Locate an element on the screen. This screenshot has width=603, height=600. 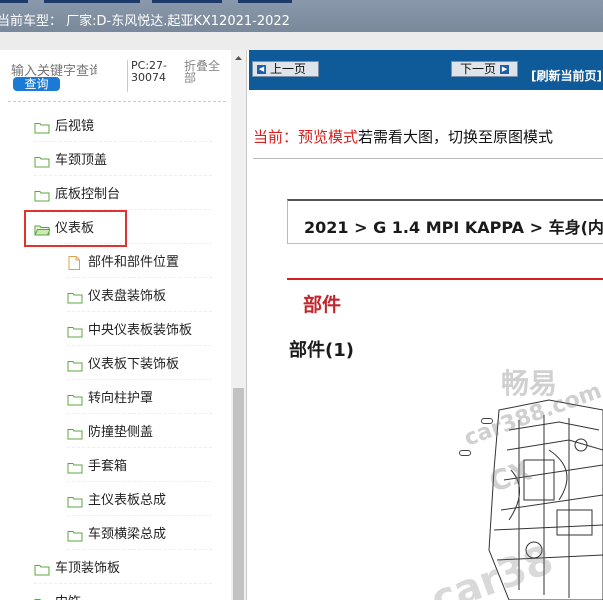
tree-item: 转向柱护罩 is located at coordinates (139, 397).